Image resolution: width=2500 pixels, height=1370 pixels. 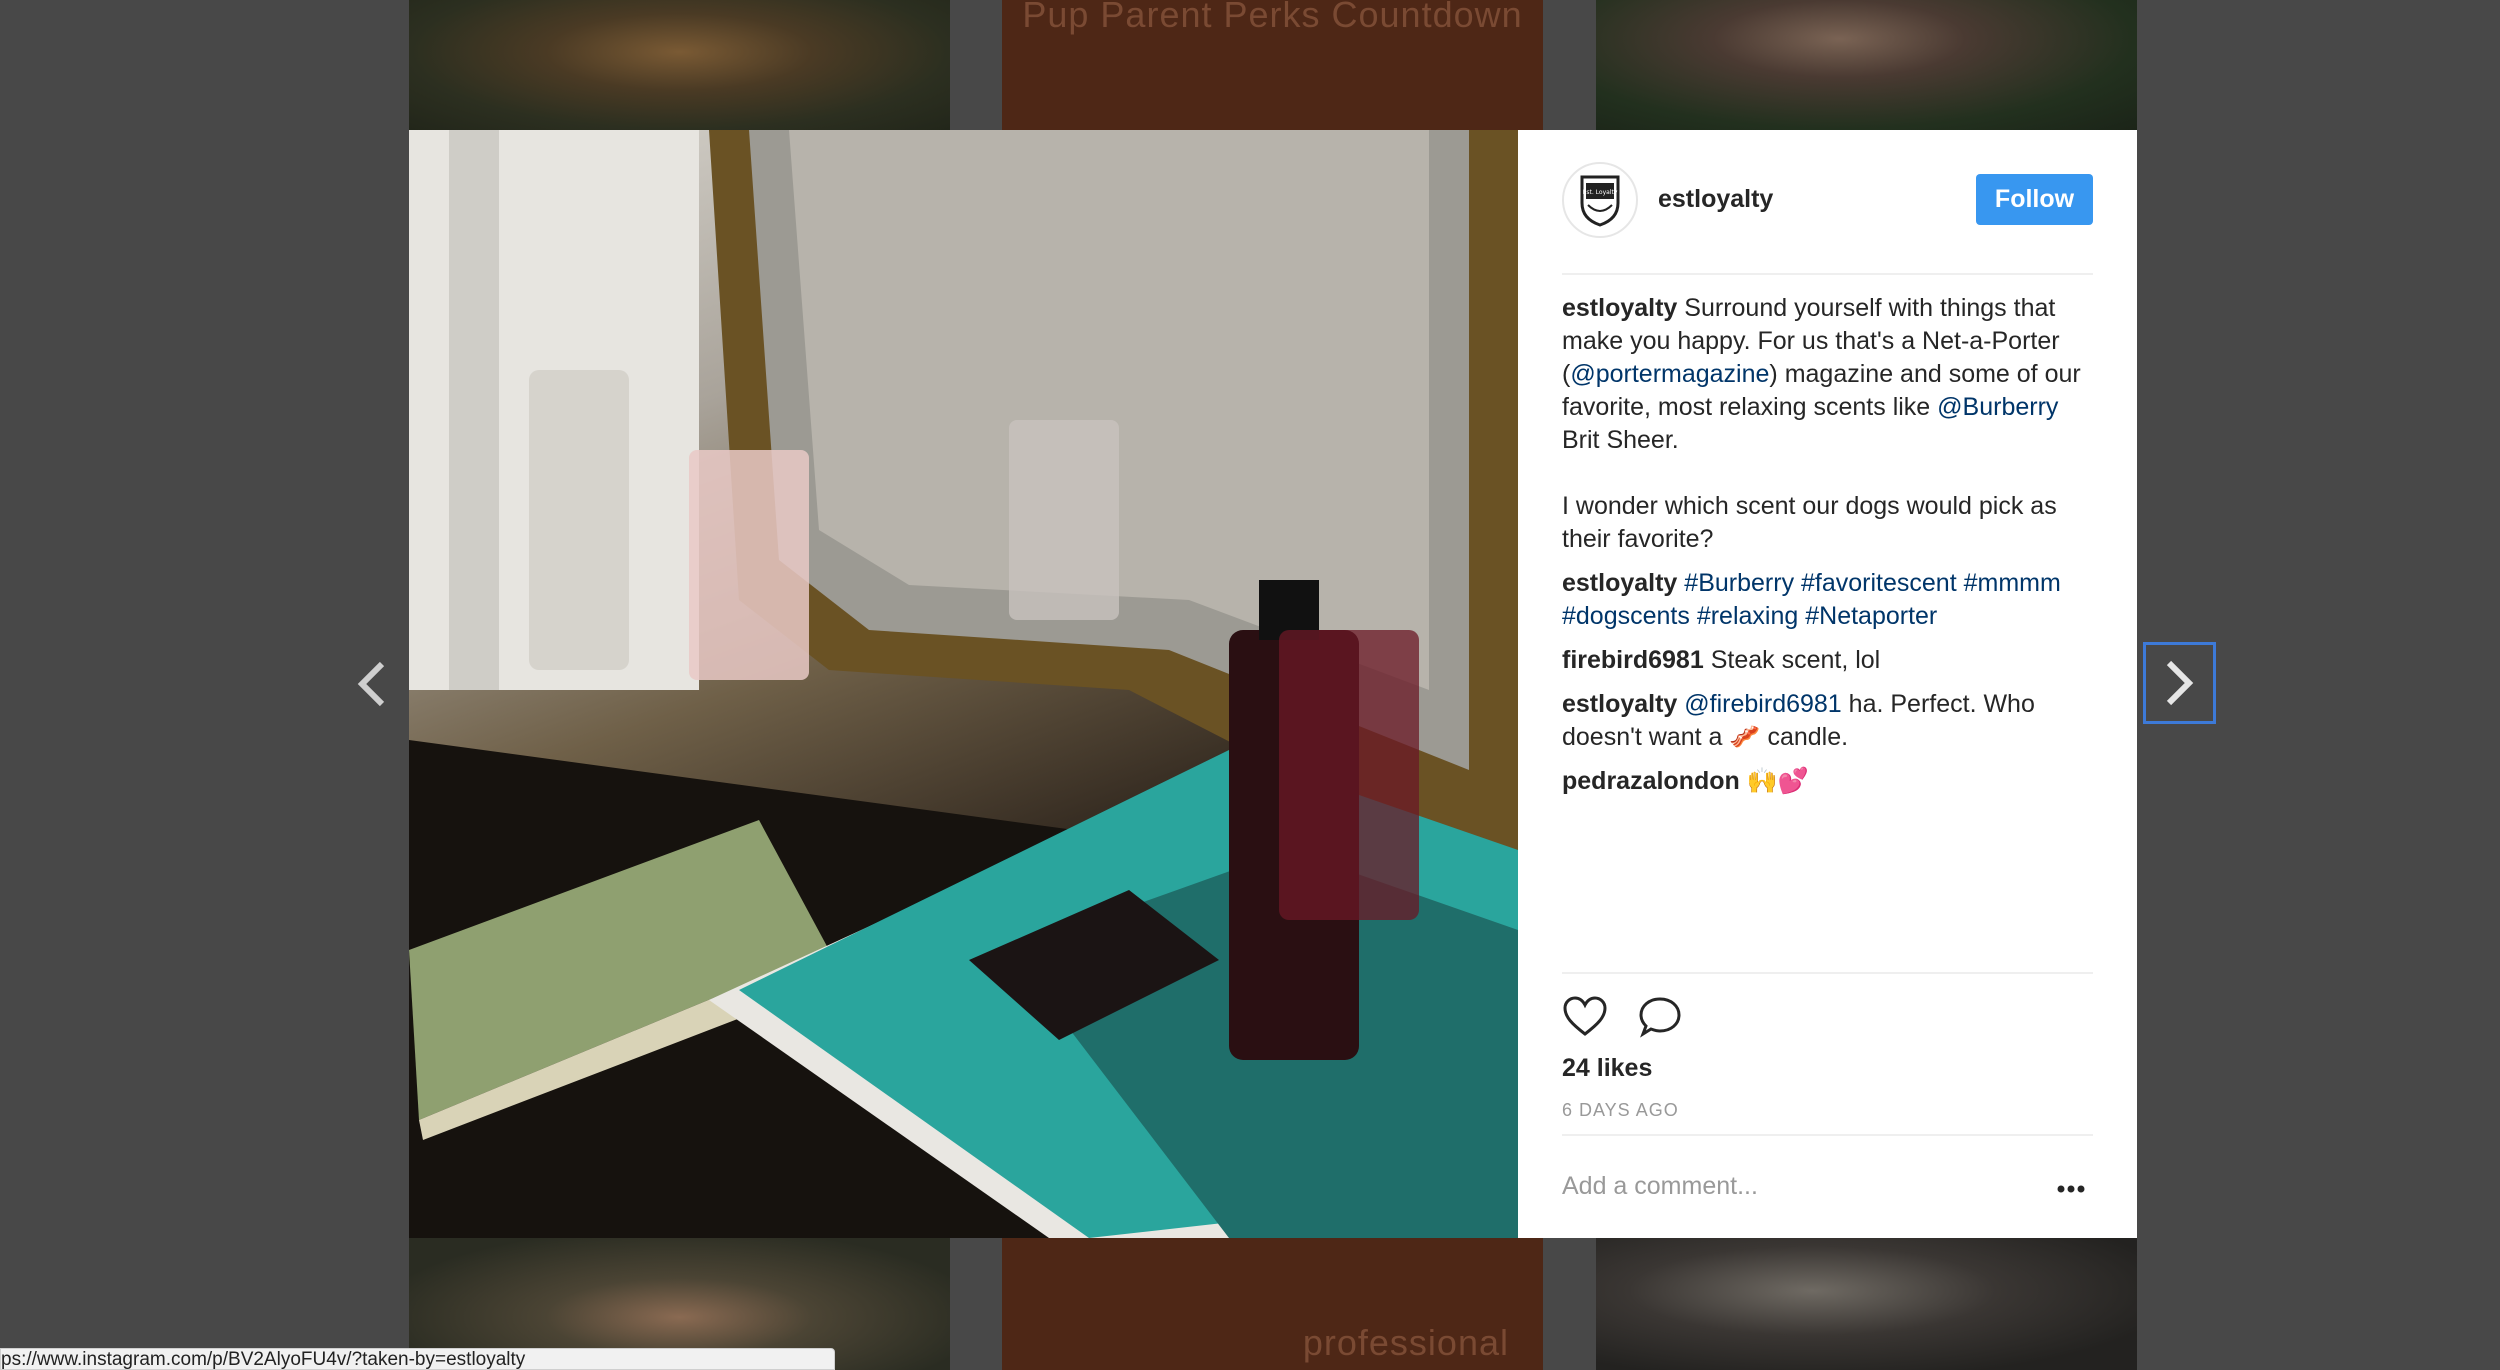 I want to click on likes-count: 24 likes, so click(x=1607, y=1068).